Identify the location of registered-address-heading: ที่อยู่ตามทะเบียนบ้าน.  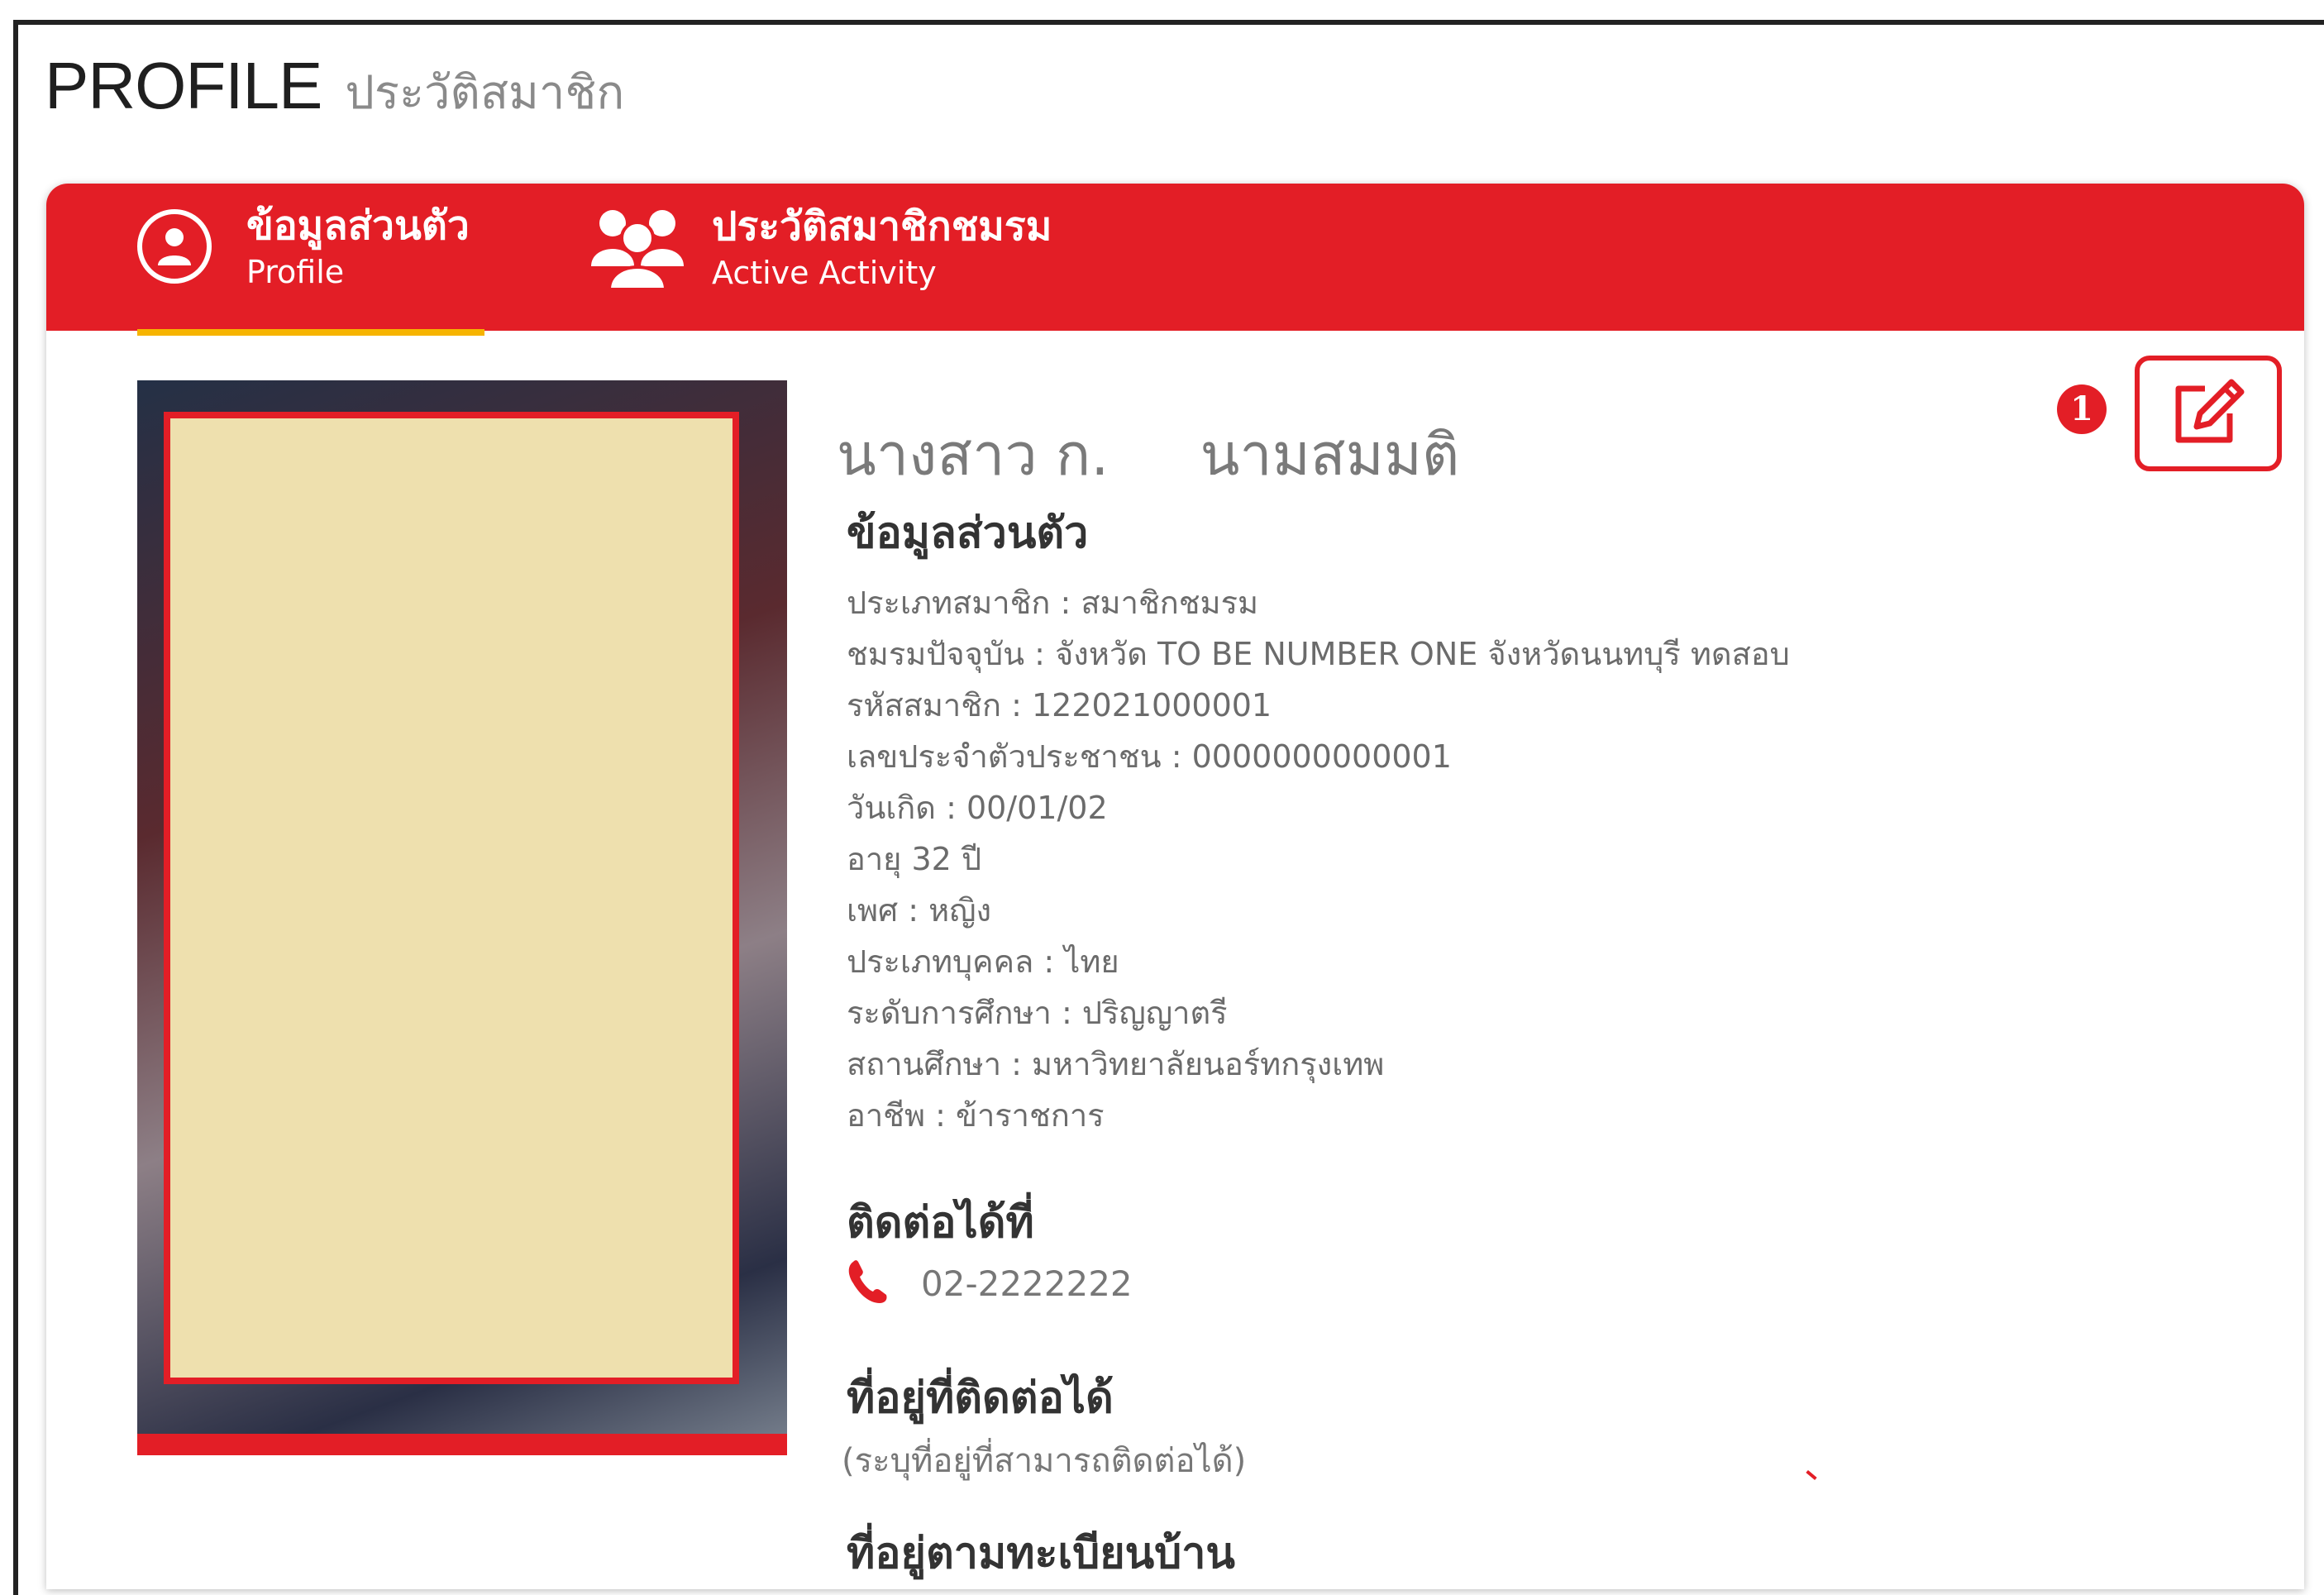
(1041, 1553).